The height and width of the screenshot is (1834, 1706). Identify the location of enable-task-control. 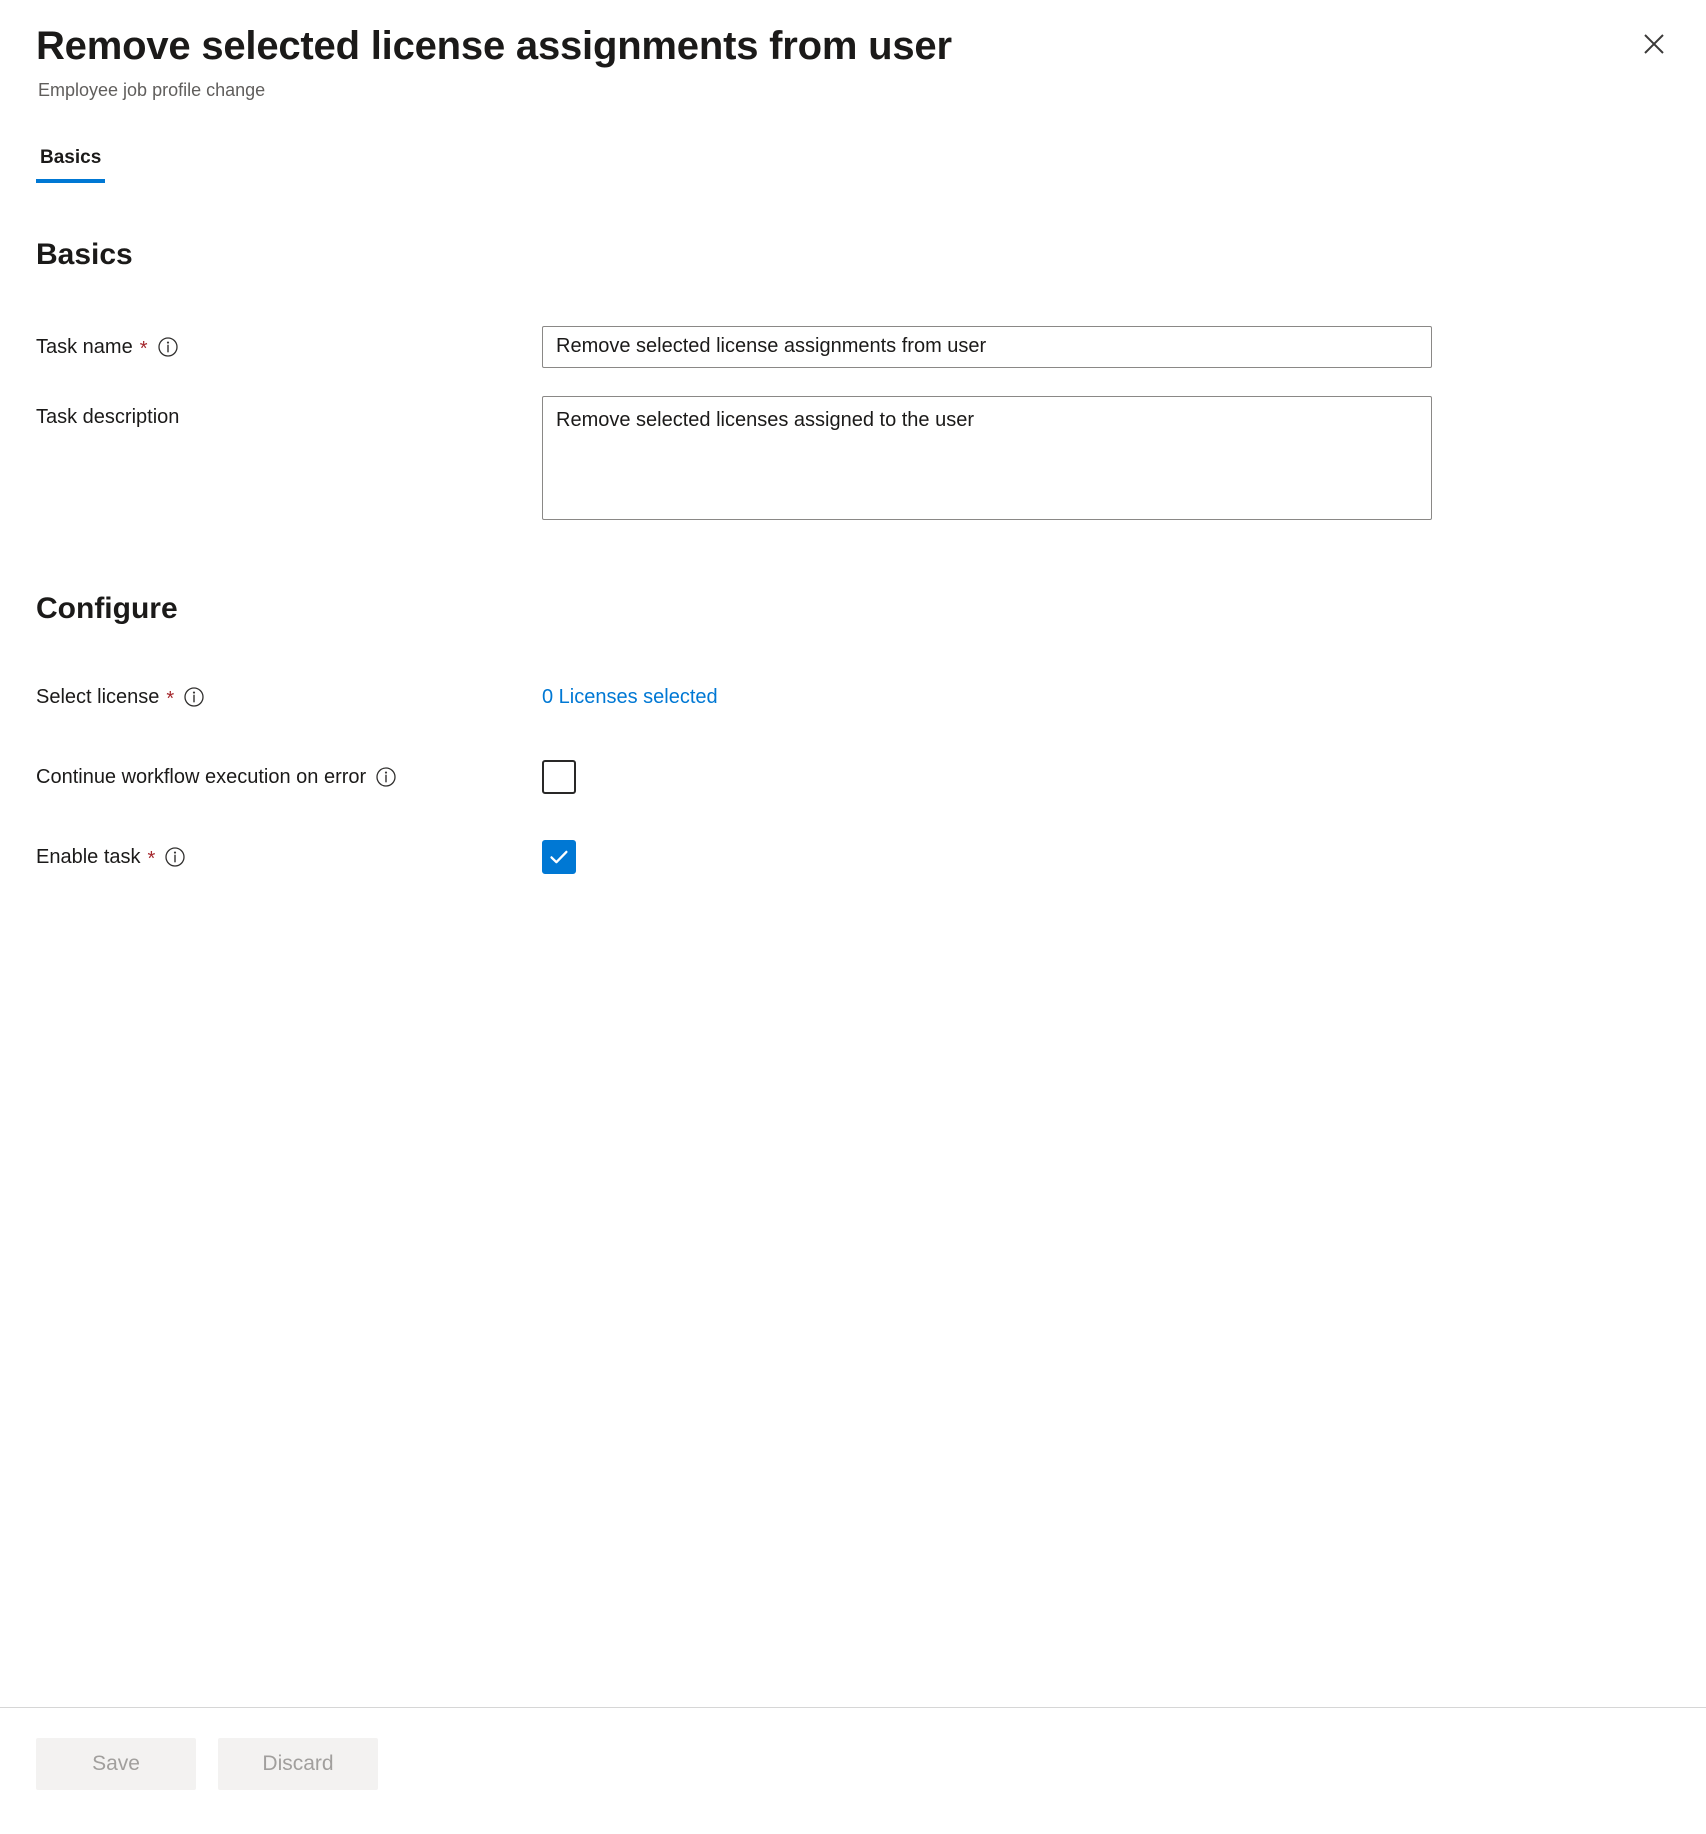
(559, 856).